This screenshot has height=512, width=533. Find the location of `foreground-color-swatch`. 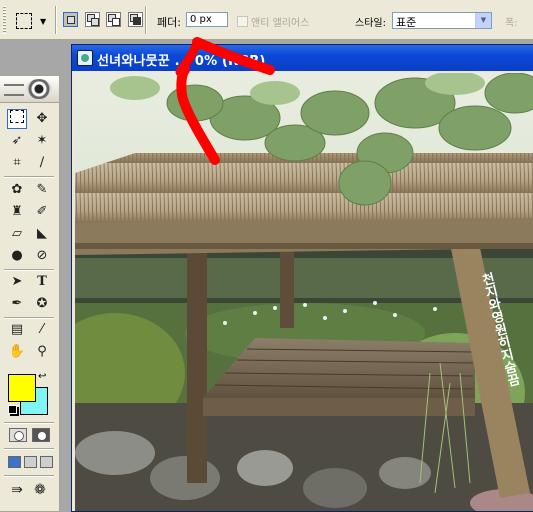

foreground-color-swatch is located at coordinates (22, 388).